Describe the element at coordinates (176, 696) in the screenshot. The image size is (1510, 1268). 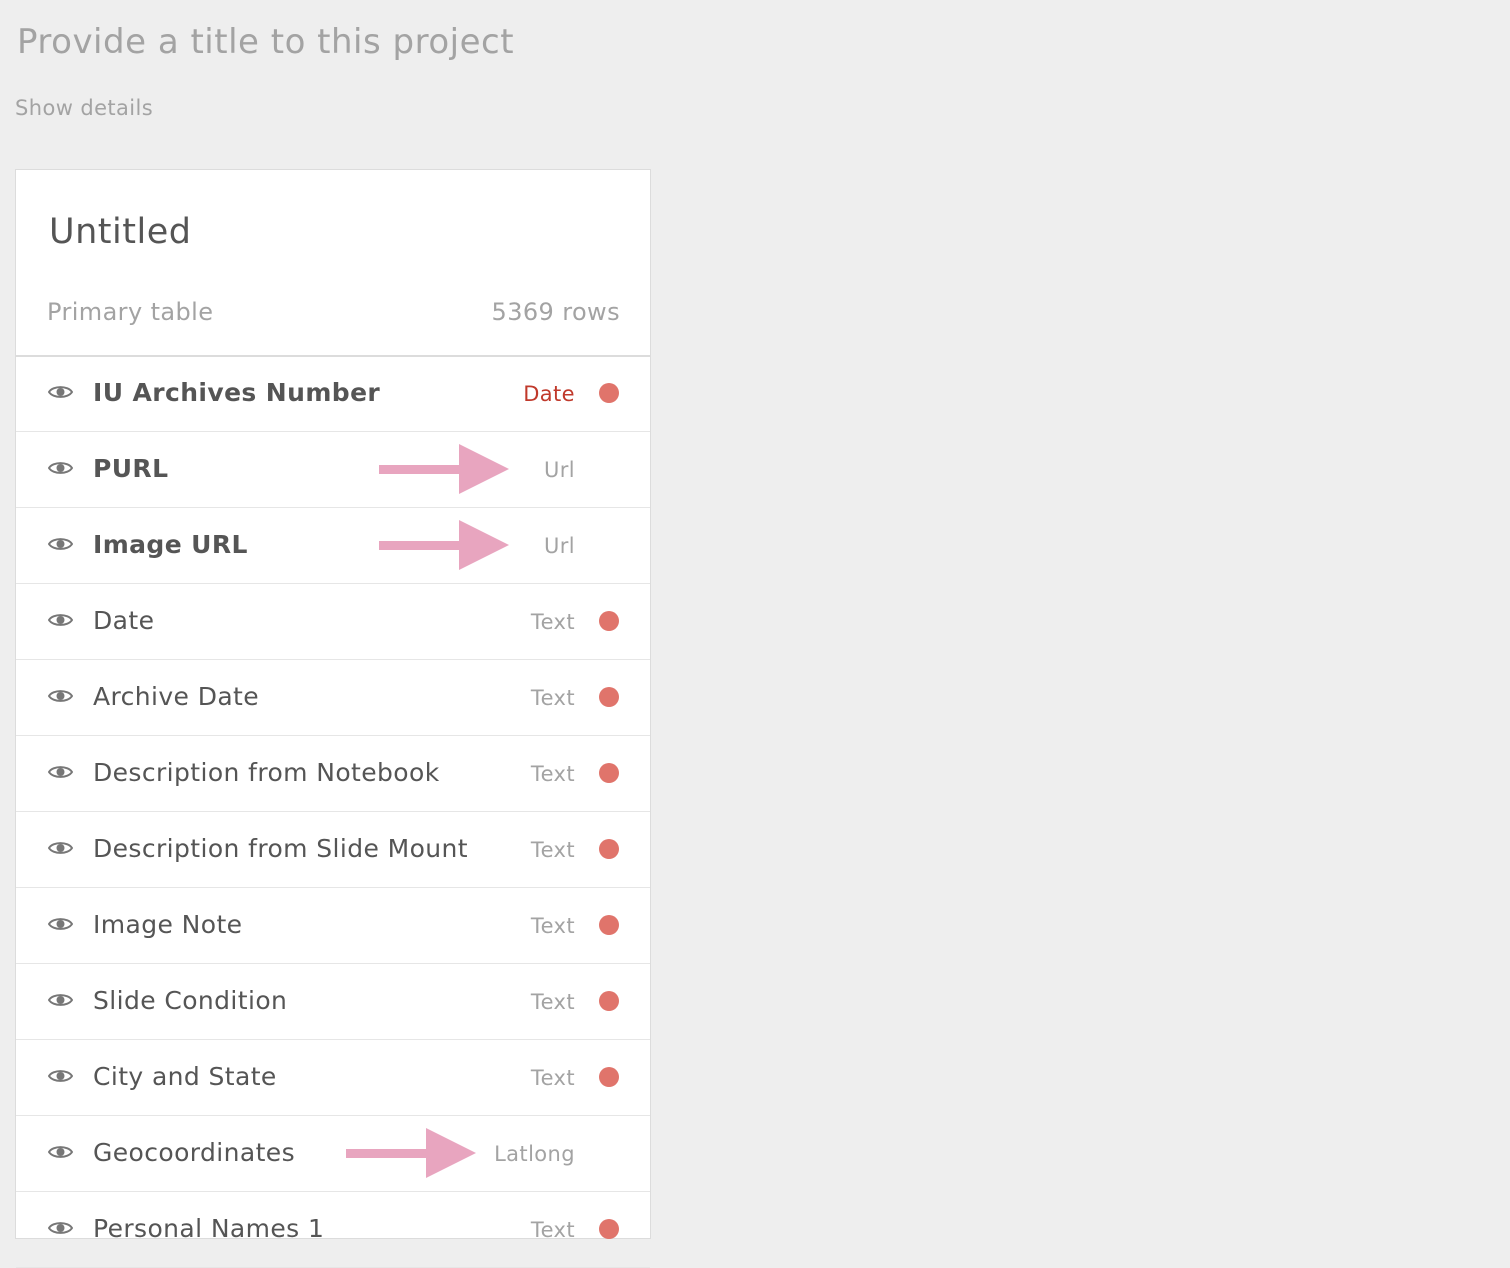
I see `column-name: Archive Date` at that location.